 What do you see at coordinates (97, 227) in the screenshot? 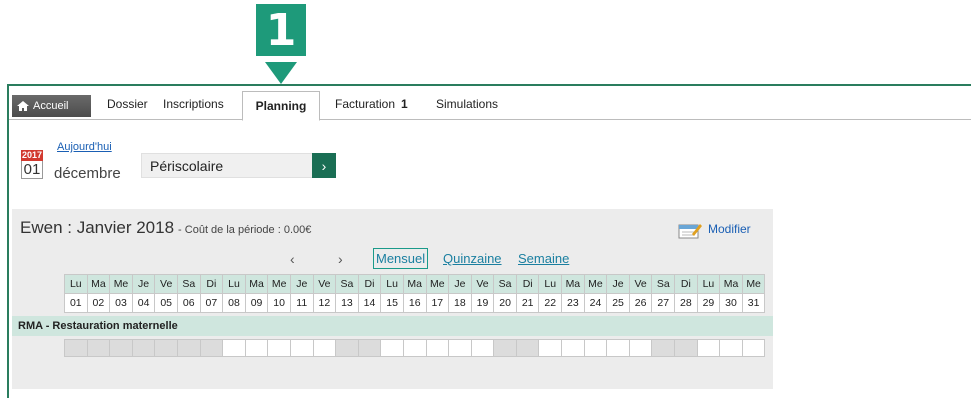
I see `planning-title-text: Ewen : Janvier 2018` at bounding box center [97, 227].